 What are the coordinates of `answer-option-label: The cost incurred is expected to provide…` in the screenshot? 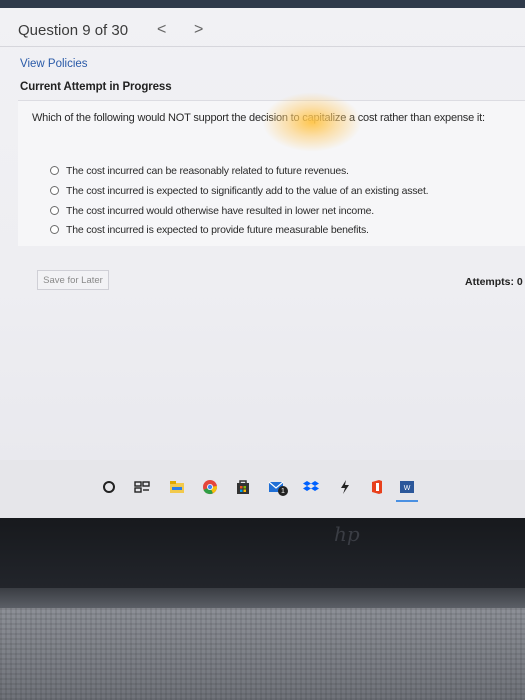 It's located at (217, 230).